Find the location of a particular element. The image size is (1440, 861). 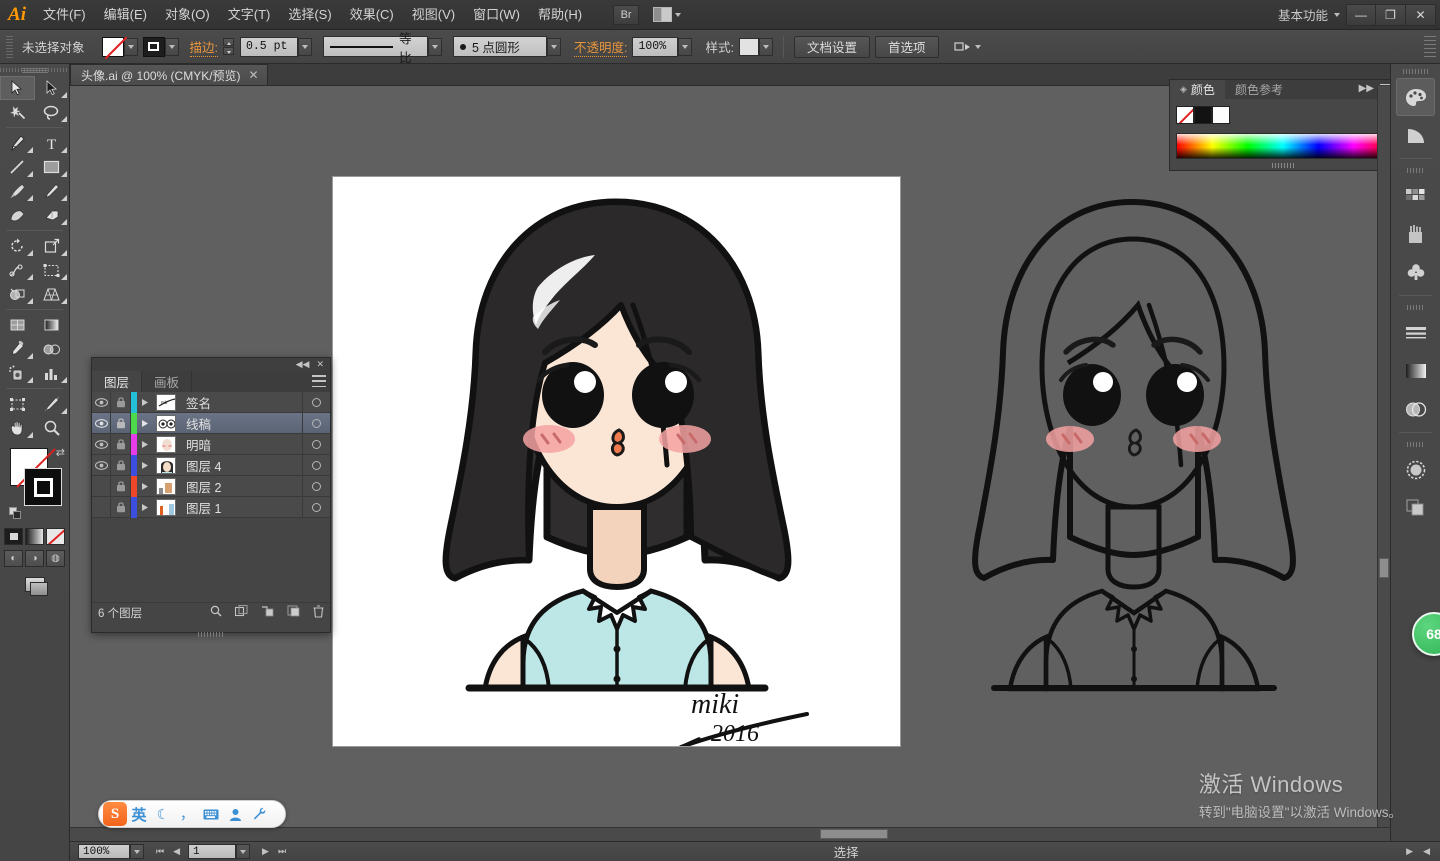

stroke-weight-dropdown-button is located at coordinates (305, 46).